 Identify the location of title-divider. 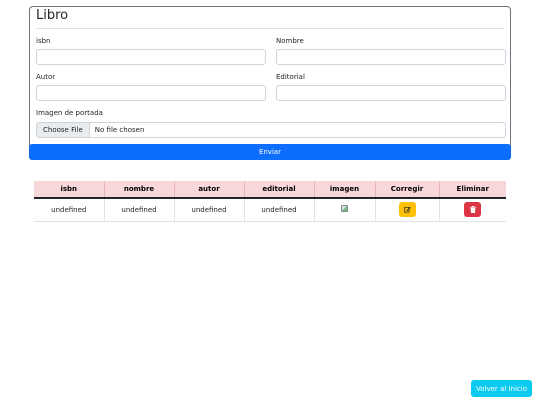
(270, 28).